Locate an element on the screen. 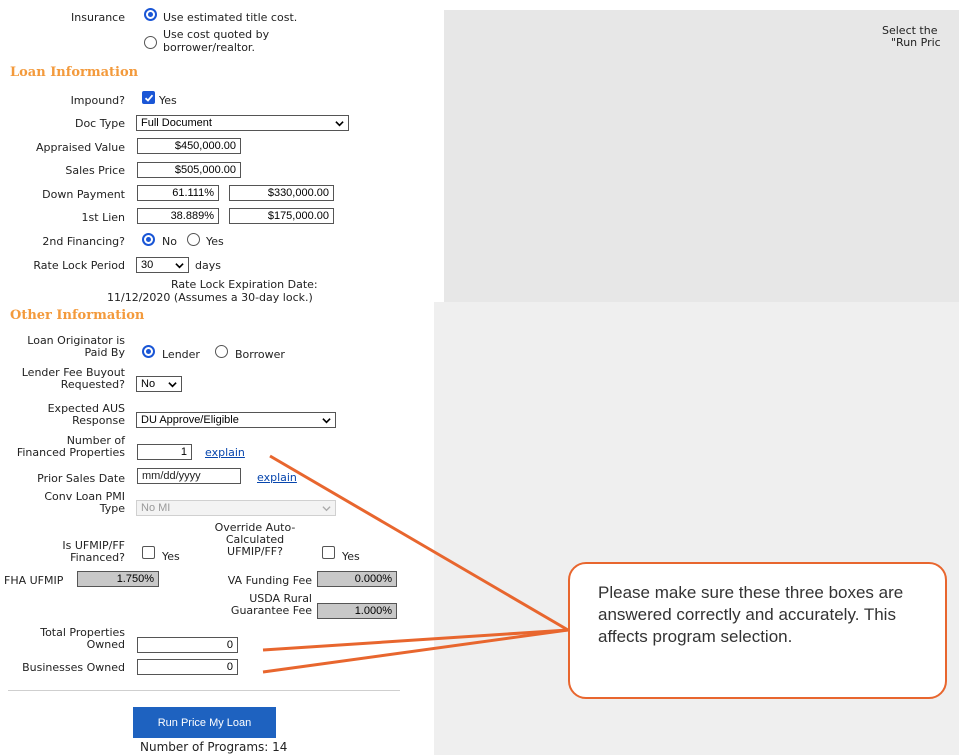 Image resolution: width=959 pixels, height=755 pixels. annotation-arrow-financed is located at coordinates (419, 543).